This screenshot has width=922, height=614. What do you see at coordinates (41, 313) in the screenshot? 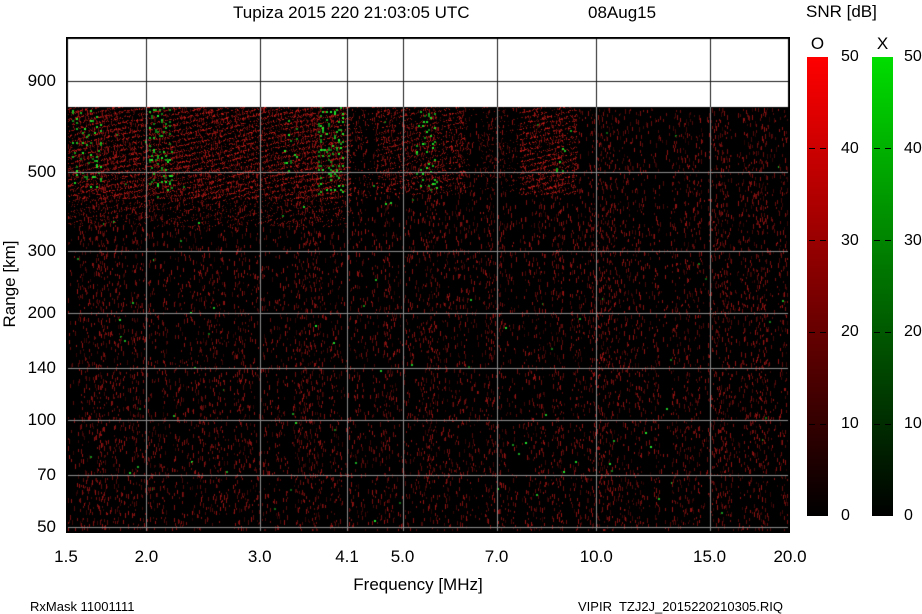
I see `y-tick-label: 200` at bounding box center [41, 313].